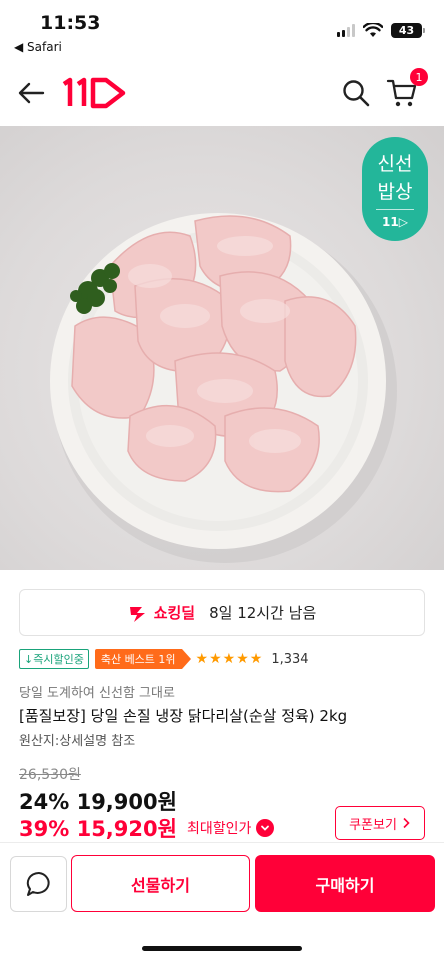  Describe the element at coordinates (356, 93) in the screenshot. I see `search-icon` at that location.